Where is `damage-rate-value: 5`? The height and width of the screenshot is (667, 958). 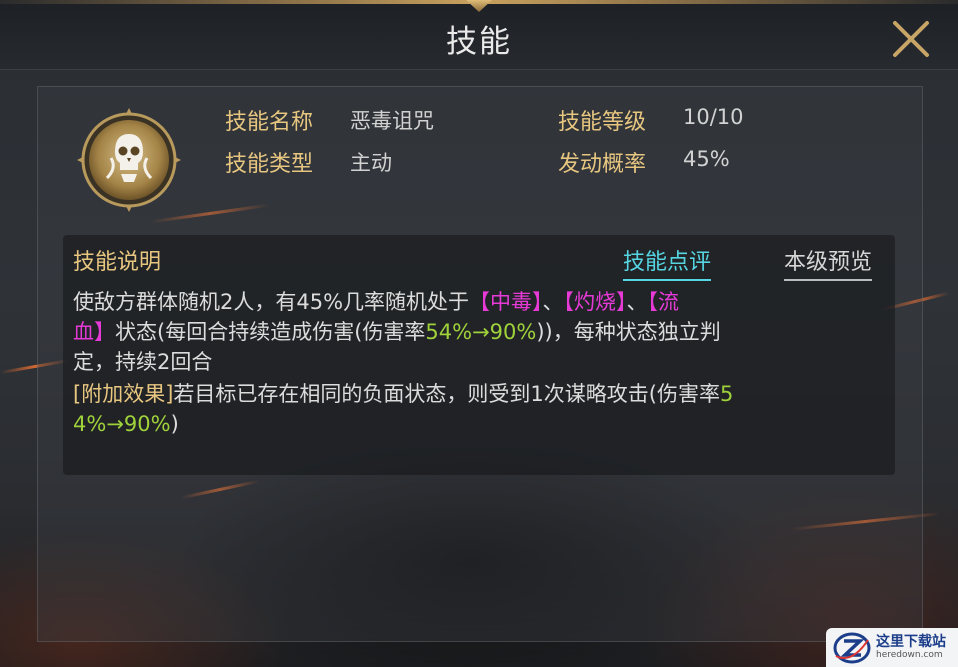 damage-rate-value: 5 is located at coordinates (726, 394).